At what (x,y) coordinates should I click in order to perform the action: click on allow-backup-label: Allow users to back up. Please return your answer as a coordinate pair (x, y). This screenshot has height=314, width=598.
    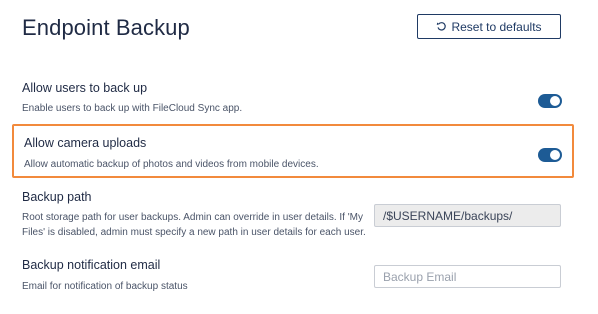
    Looking at the image, I should click on (85, 88).